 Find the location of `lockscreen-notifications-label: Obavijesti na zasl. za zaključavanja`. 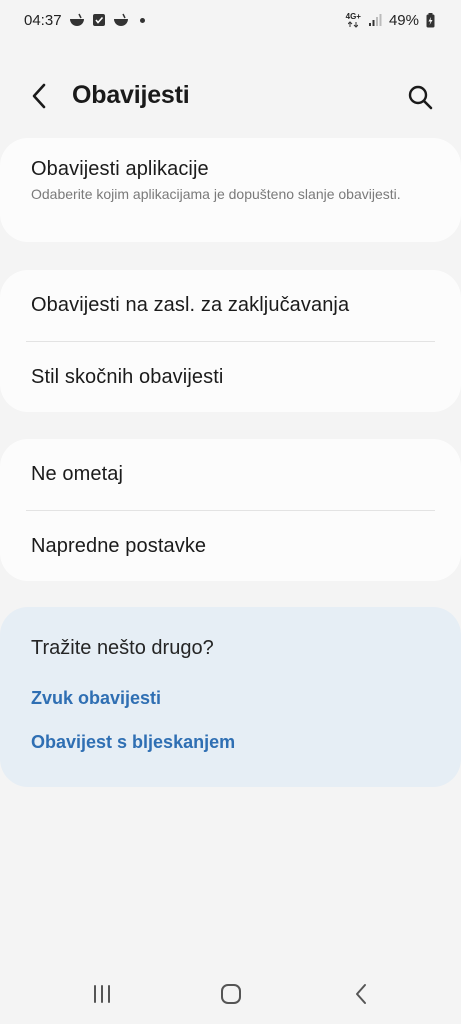

lockscreen-notifications-label: Obavijesti na zasl. za zaključavanja is located at coordinates (190, 305).